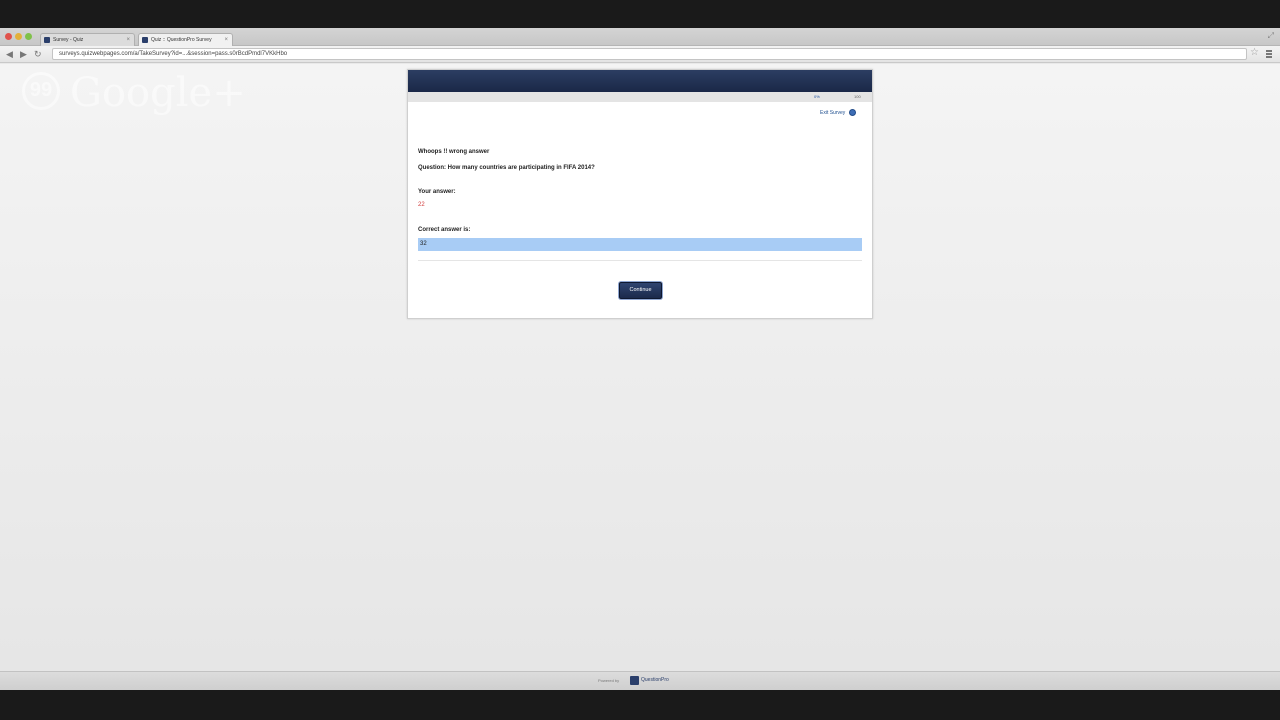 This screenshot has height=720, width=1280. I want to click on correct-answer-label: Correct answer is:, so click(444, 230).